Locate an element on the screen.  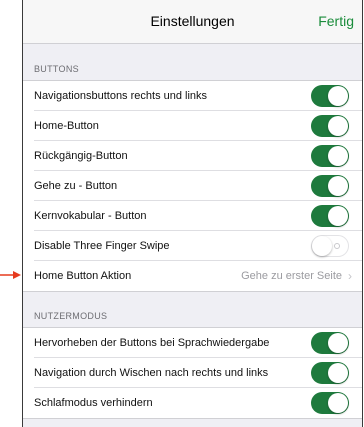
section-header-user-mode: NUTZERMODUS is located at coordinates (192, 309).